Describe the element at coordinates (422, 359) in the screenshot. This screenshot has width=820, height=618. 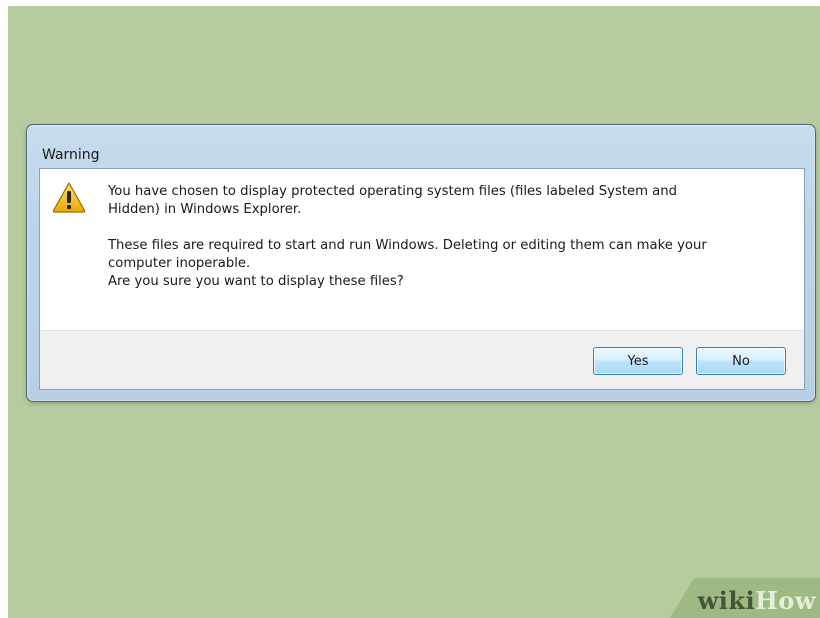
I see `dialog-button-area: Yes No` at that location.